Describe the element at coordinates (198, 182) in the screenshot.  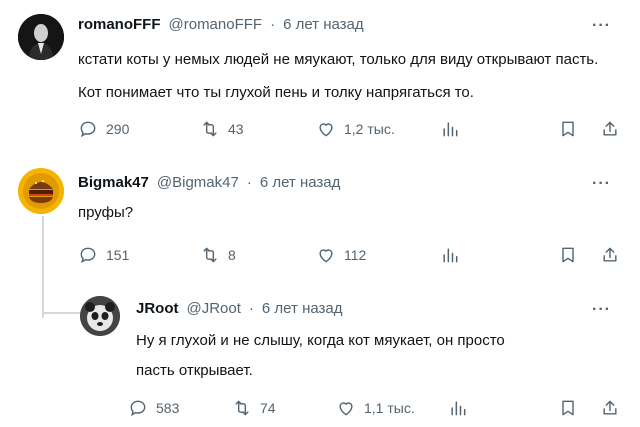
I see `user-handle: @Bigmak47` at that location.